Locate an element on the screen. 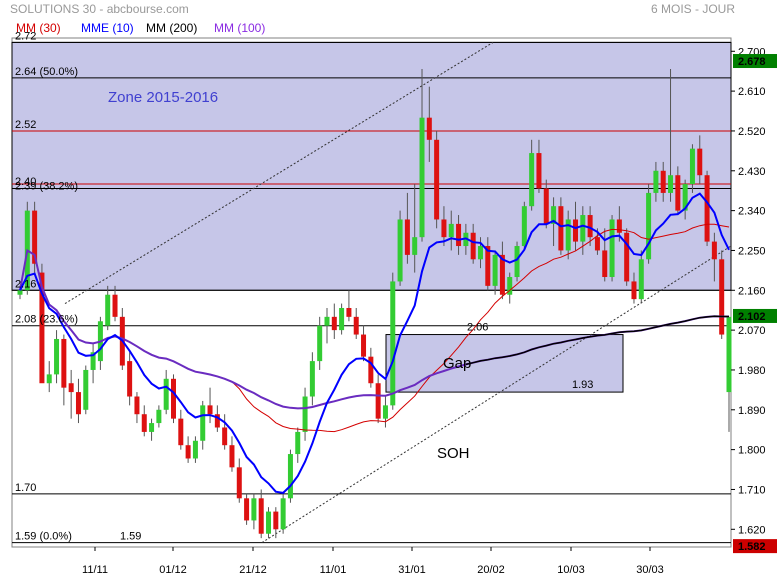 The width and height of the screenshot is (784, 580). level-label-2.39: 2.39 (38.2%) is located at coordinates (46, 186).